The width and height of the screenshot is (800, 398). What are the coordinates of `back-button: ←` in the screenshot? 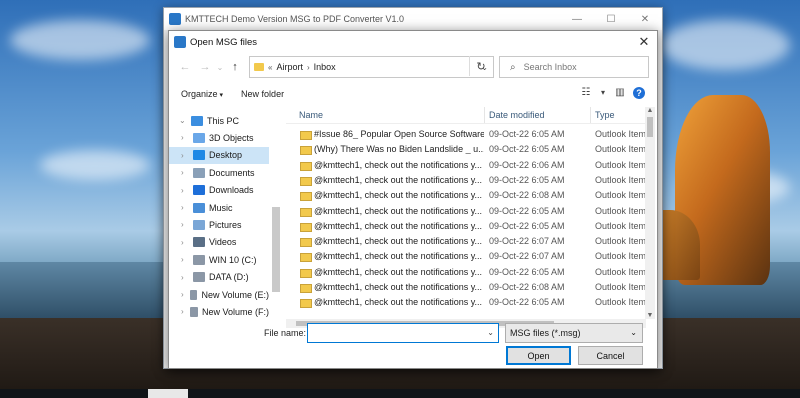 It's located at (185, 67).